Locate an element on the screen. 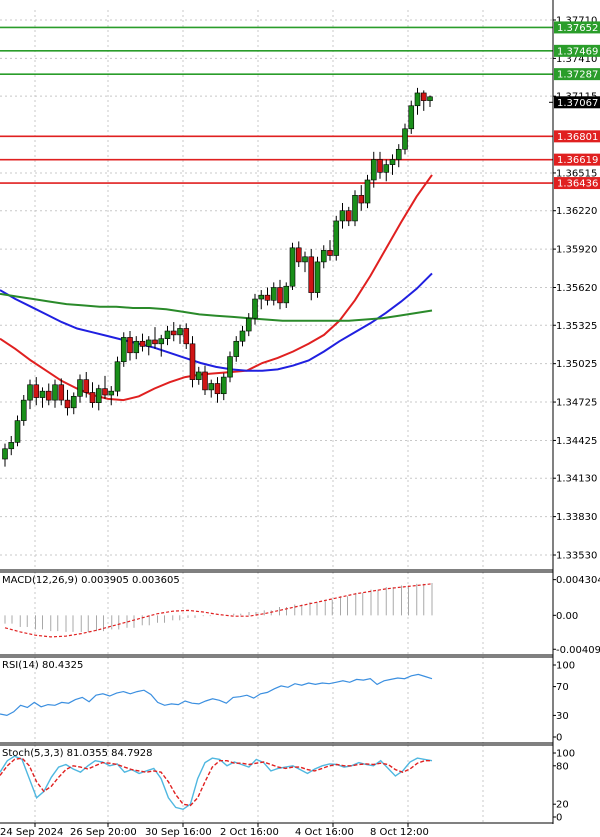  y-tick-label: 1.36220 is located at coordinates (576, 211).